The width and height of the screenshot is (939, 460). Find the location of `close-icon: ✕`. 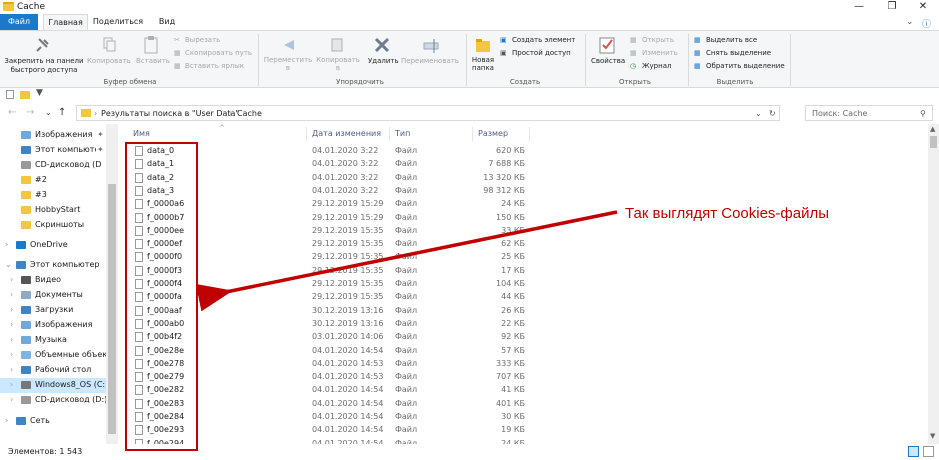

close-icon: ✕ is located at coordinates (923, 6).